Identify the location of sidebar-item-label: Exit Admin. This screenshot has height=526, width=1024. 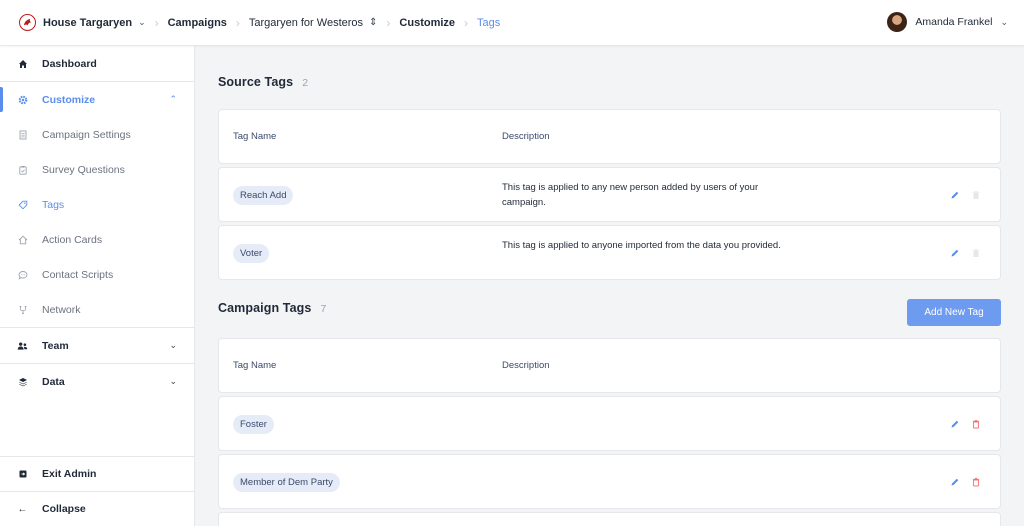
(69, 474).